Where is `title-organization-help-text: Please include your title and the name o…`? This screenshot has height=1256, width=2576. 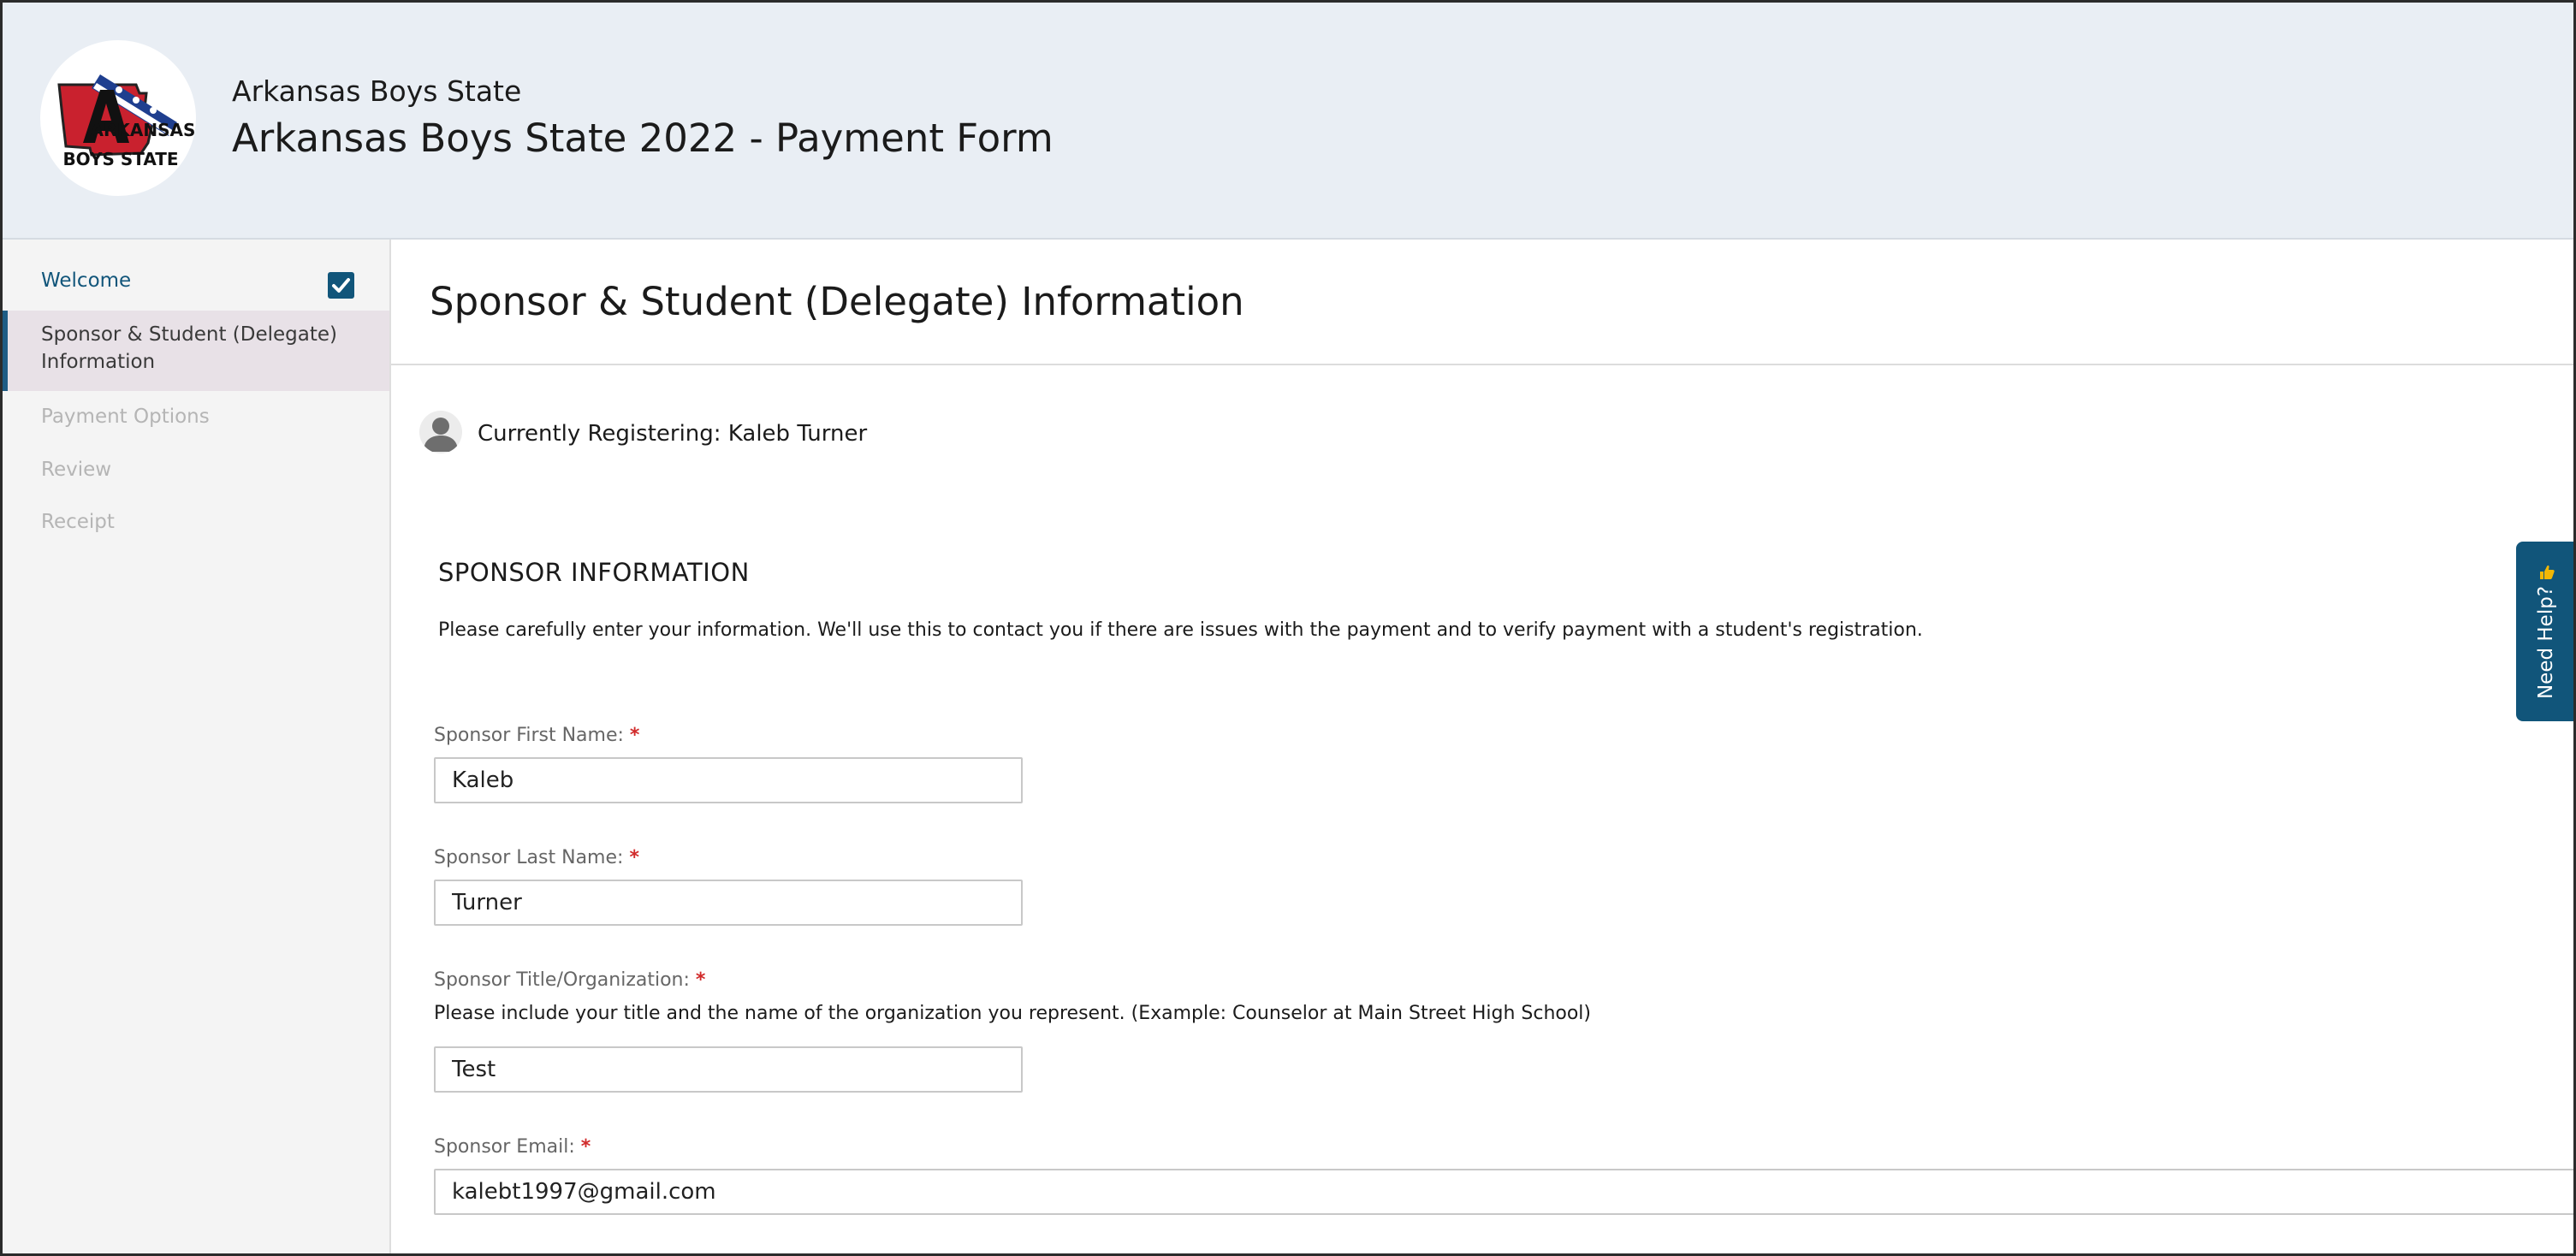
title-organization-help-text: Please include your title and the name o… is located at coordinates (1013, 1013).